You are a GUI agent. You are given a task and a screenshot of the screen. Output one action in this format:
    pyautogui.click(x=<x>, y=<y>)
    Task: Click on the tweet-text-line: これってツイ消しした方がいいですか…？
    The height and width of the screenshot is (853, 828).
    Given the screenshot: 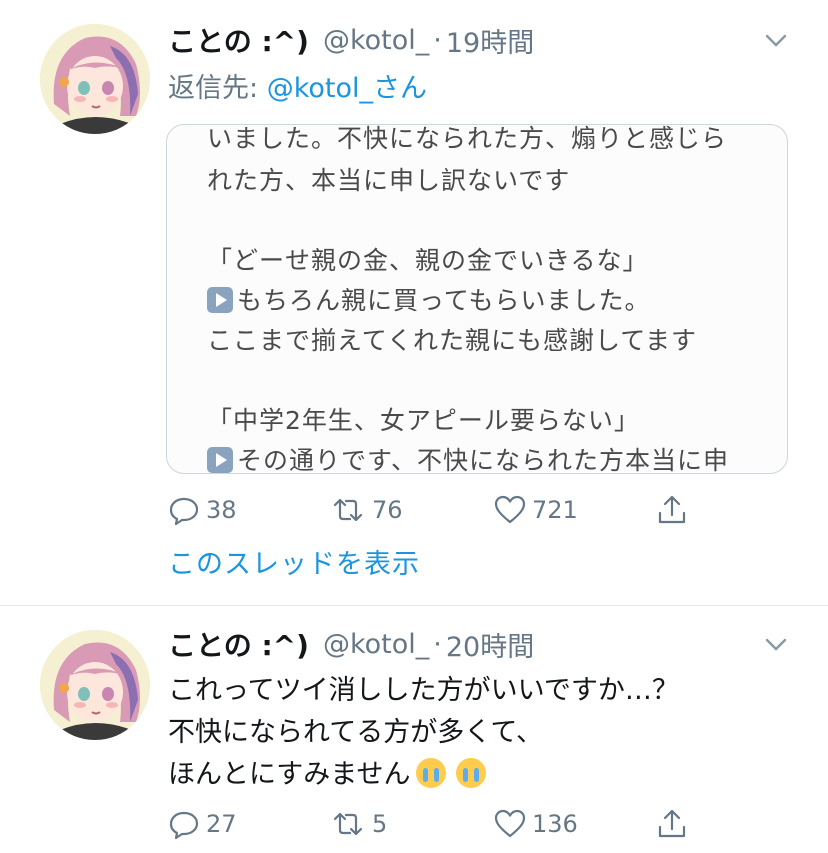 What is the action you would take?
    pyautogui.click(x=423, y=690)
    